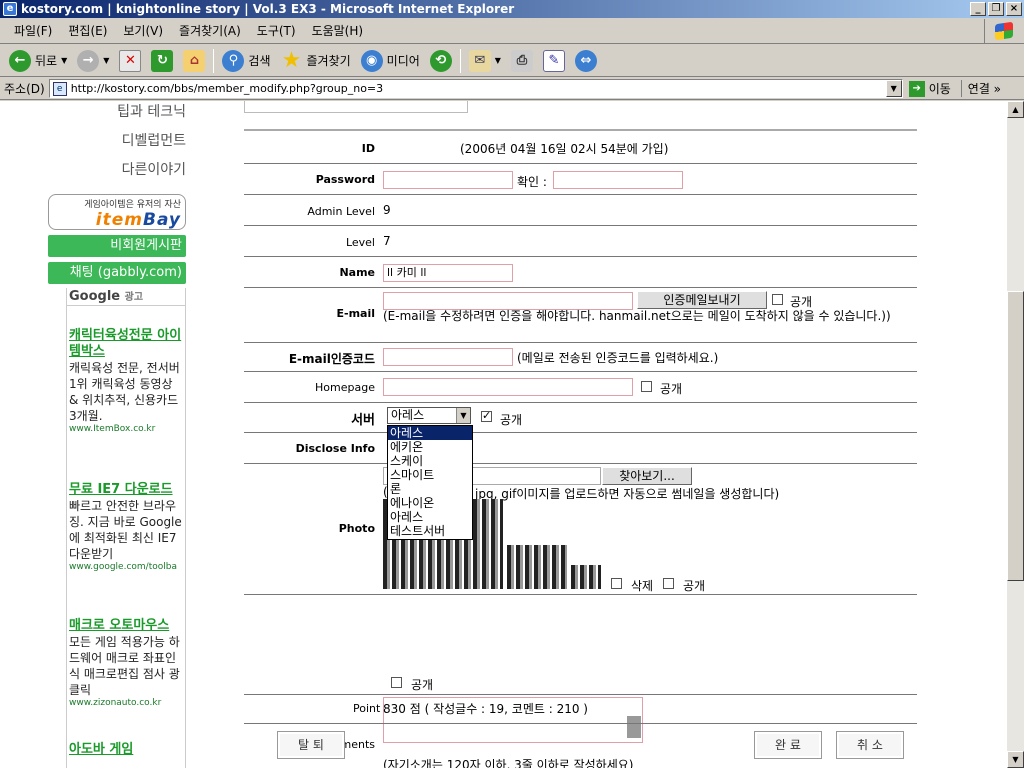 The width and height of the screenshot is (1024, 768). What do you see at coordinates (508, 301) in the screenshot?
I see `email-input` at bounding box center [508, 301].